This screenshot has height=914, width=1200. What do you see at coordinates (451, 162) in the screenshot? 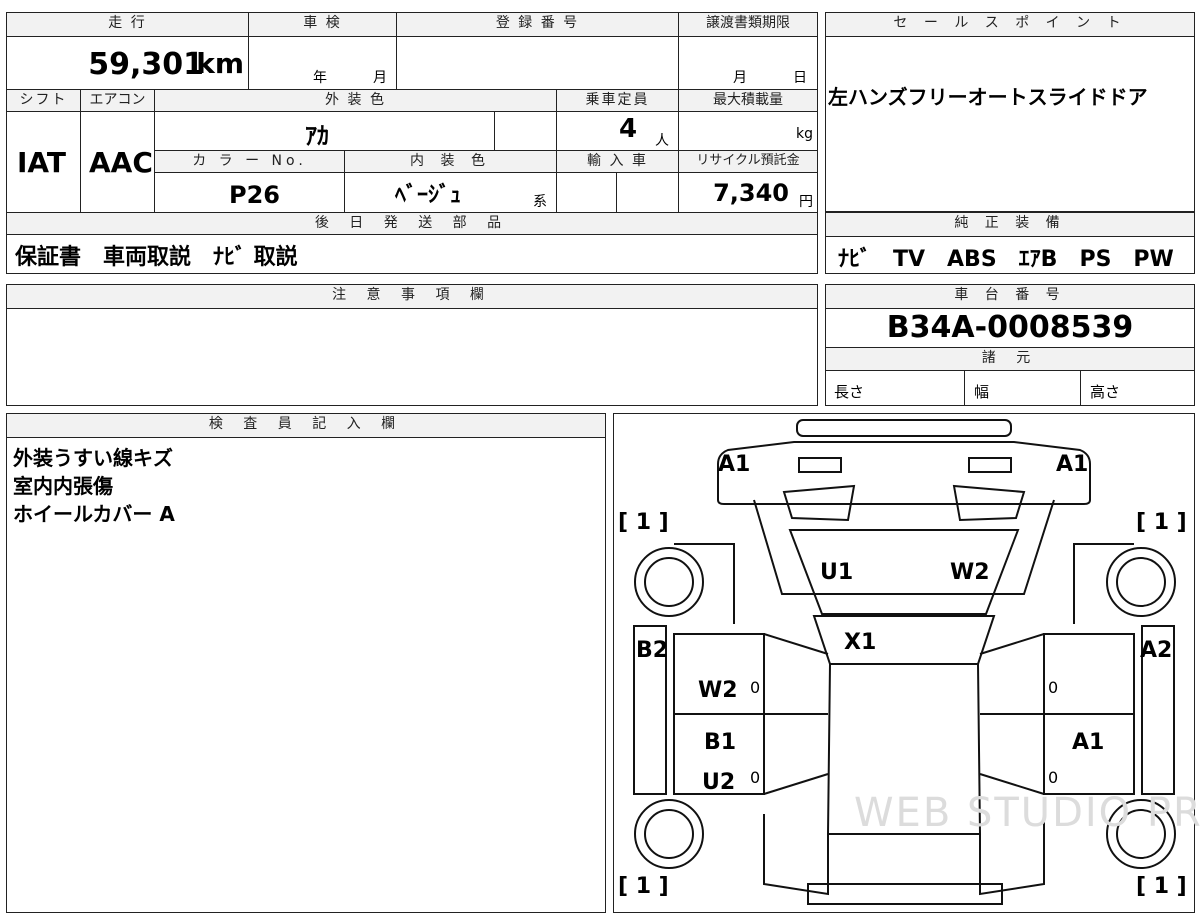
I see `interior-color-label: 内 装 色` at bounding box center [451, 162].